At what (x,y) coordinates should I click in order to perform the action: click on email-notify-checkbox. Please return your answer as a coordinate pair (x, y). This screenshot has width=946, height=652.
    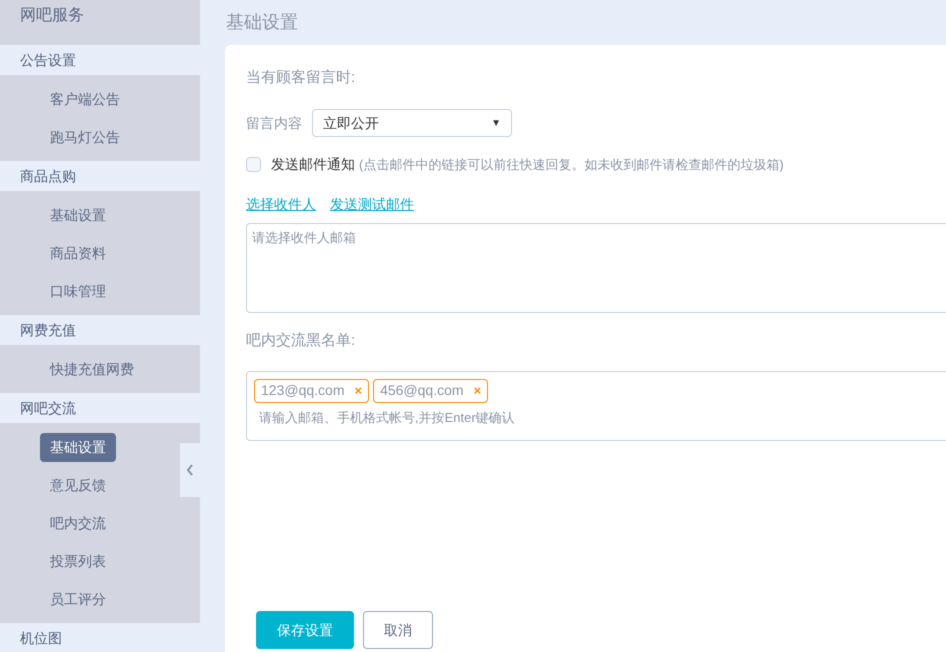
    Looking at the image, I should click on (253, 164).